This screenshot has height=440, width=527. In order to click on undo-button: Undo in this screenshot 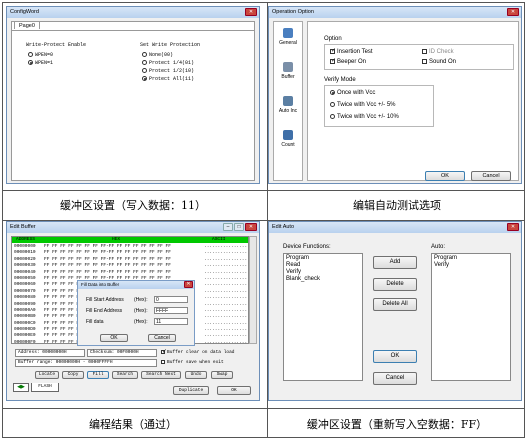, I will do `click(196, 375)`.